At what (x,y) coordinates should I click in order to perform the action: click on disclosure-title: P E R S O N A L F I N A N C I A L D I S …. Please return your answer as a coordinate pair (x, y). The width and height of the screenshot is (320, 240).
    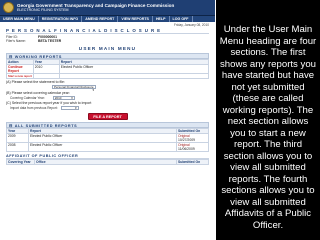
    Looking at the image, I should click on (107, 31).